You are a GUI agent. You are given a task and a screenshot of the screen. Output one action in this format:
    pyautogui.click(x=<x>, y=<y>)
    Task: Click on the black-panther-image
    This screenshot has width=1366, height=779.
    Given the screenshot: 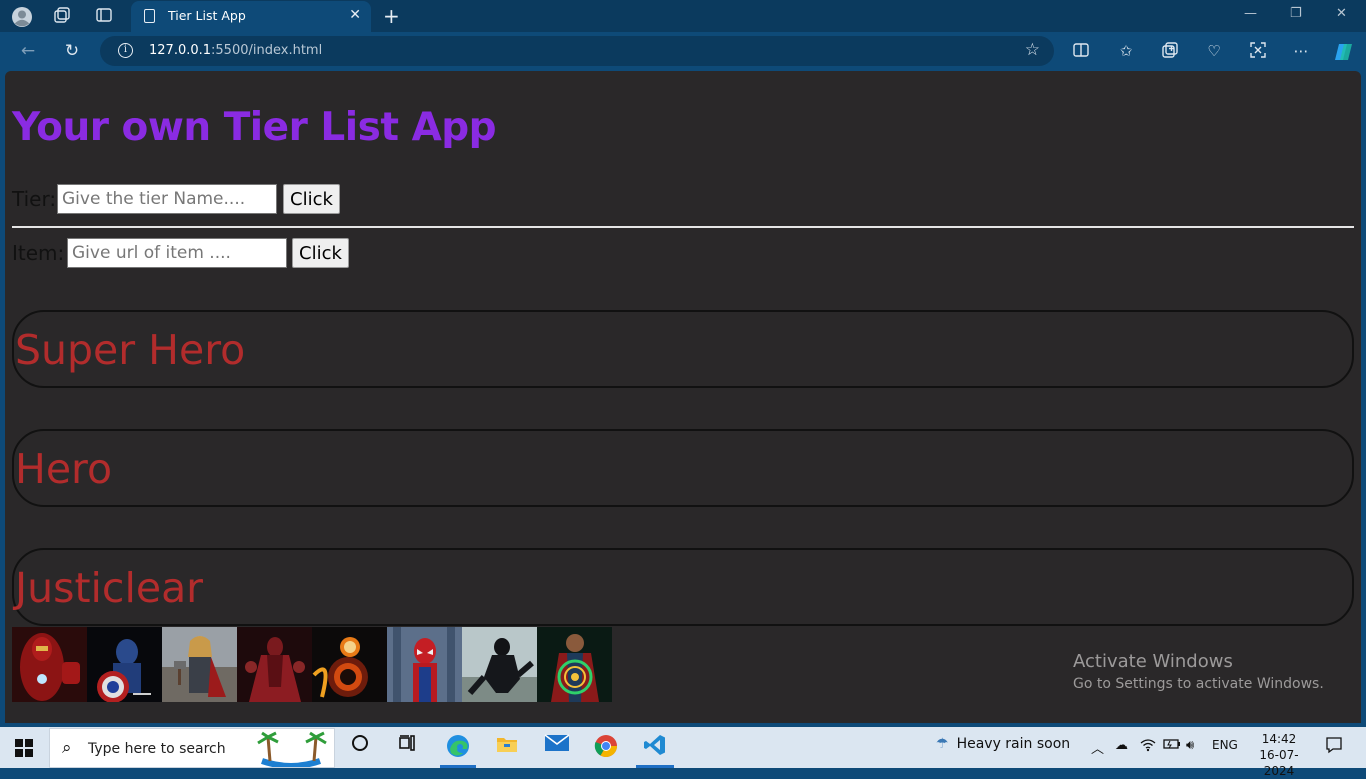 What is the action you would take?
    pyautogui.click(x=499, y=664)
    